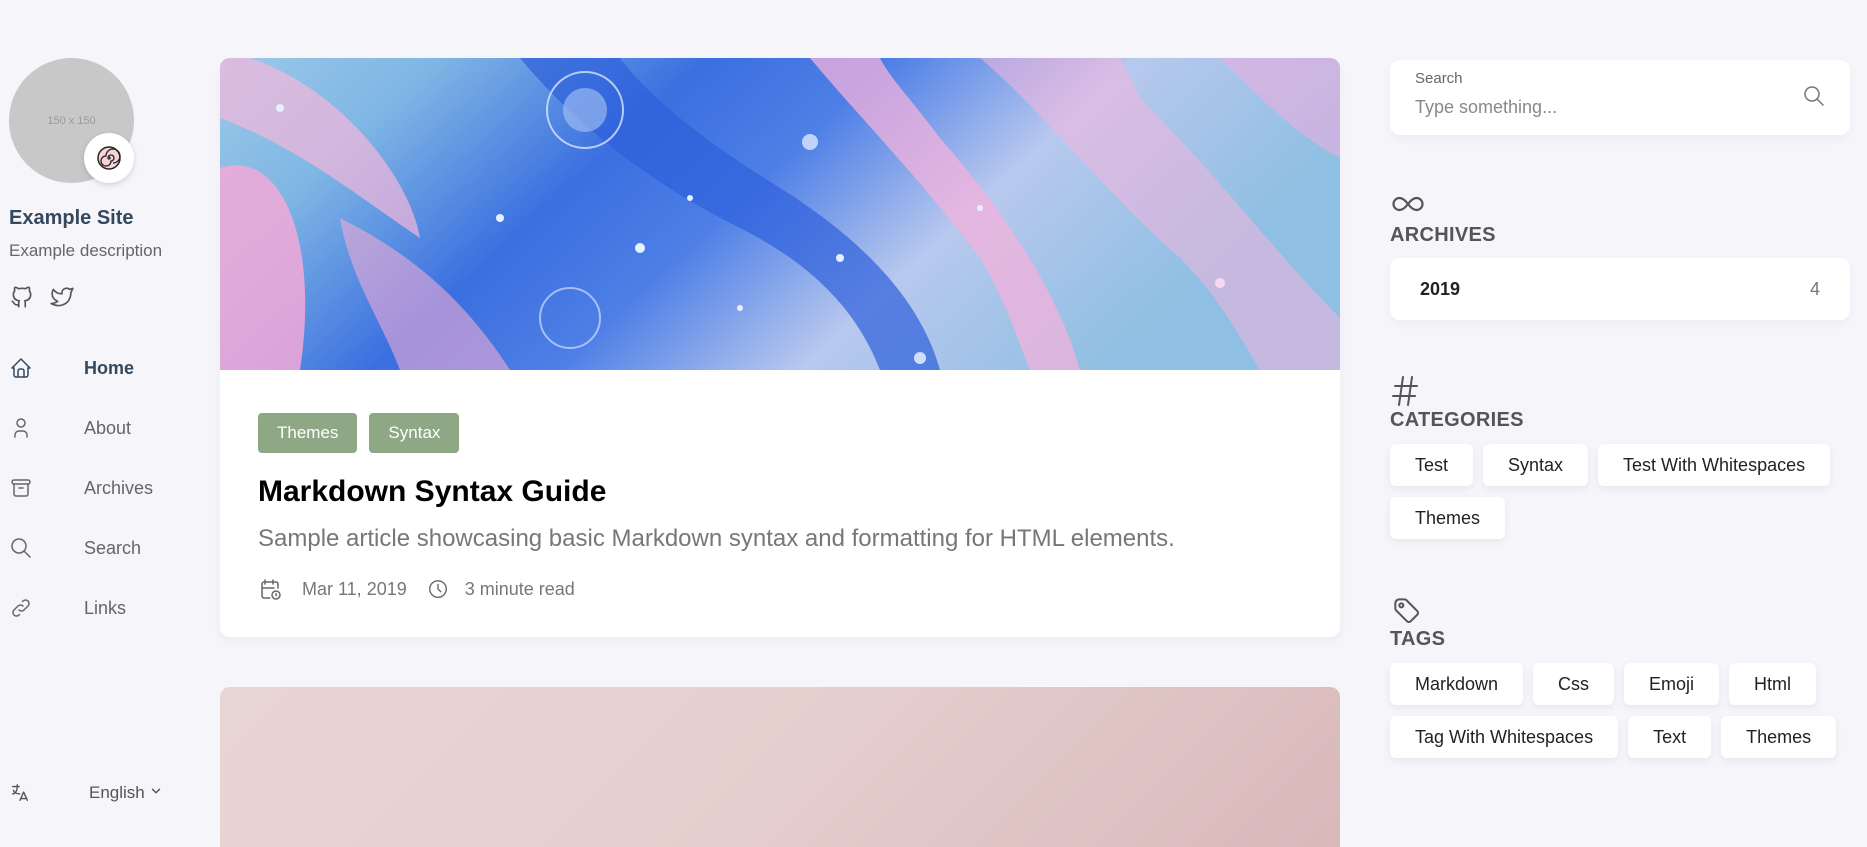  I want to click on main-menu: Home About Archives Search Links, so click(94, 488).